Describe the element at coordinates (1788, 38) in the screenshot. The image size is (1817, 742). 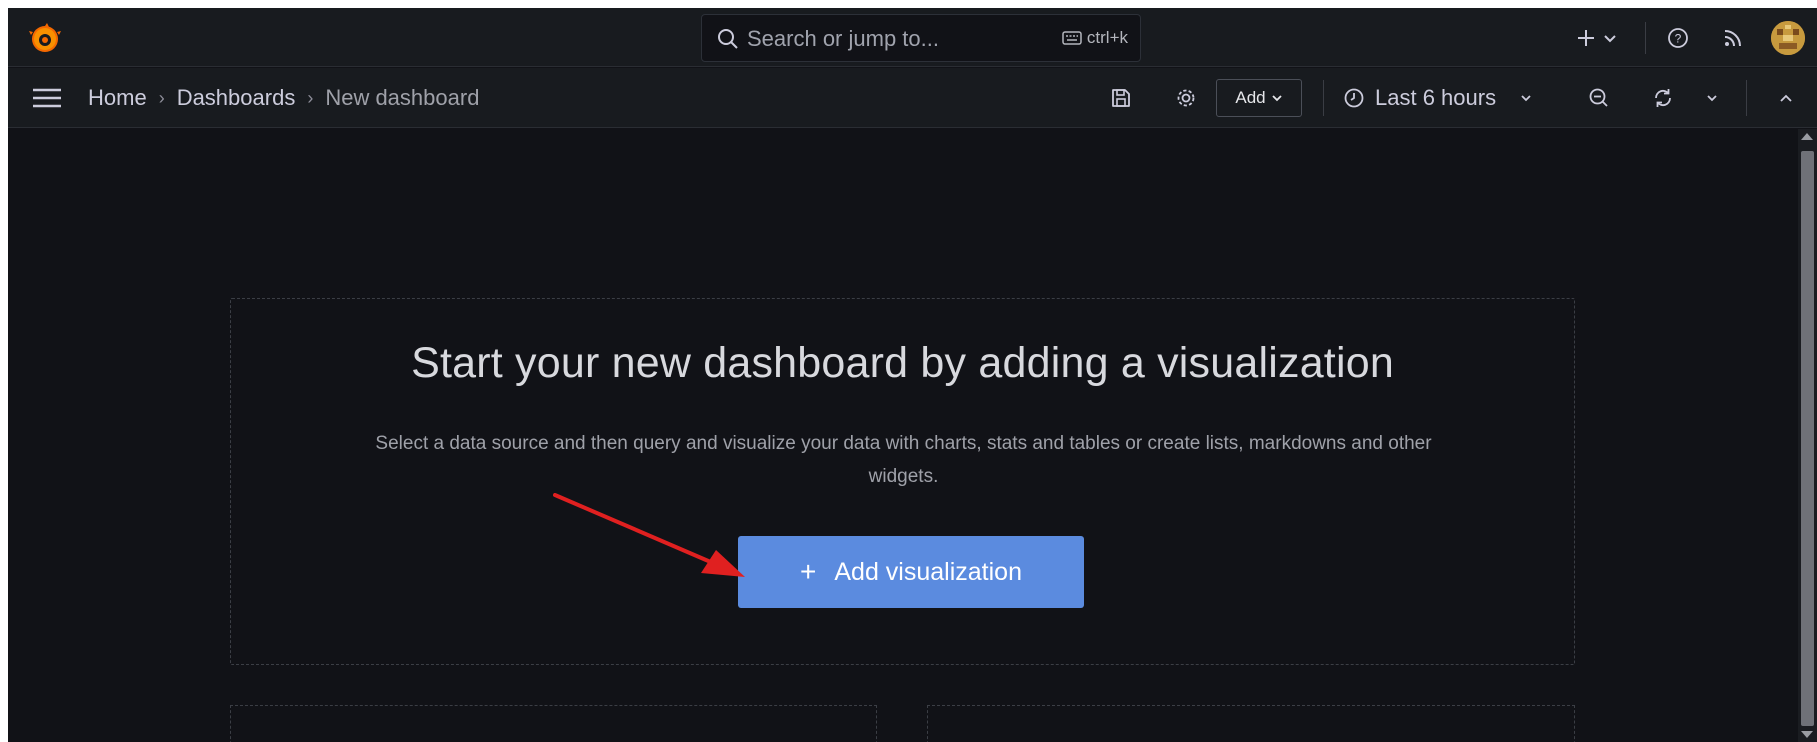
I see `avatar` at that location.